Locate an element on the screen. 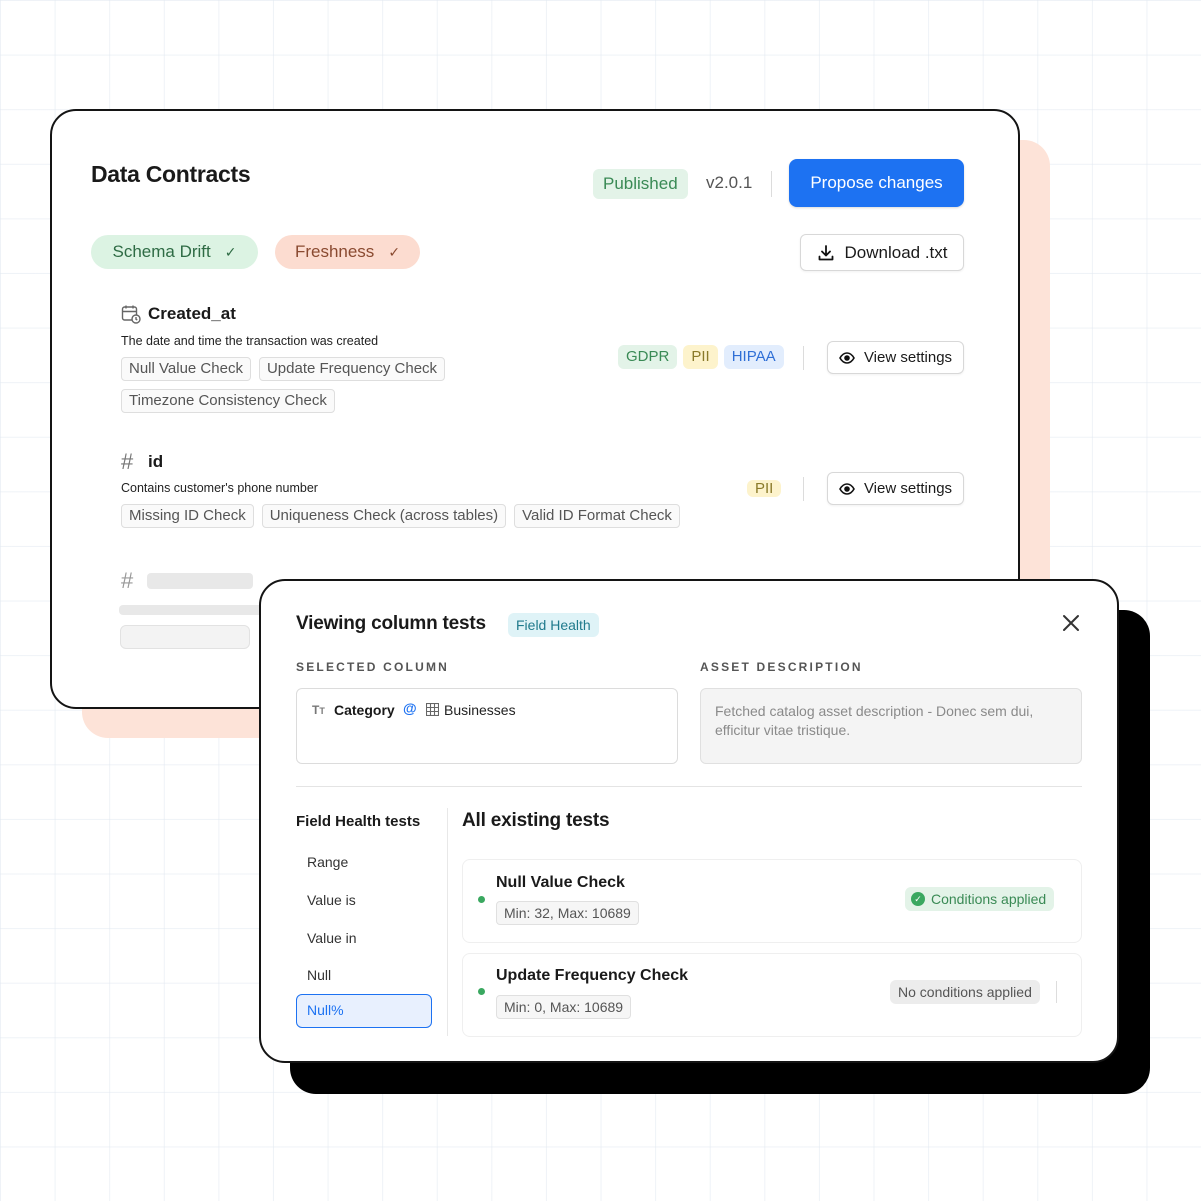 This screenshot has width=1201, height=1201. field-name: Created_at is located at coordinates (192, 313).